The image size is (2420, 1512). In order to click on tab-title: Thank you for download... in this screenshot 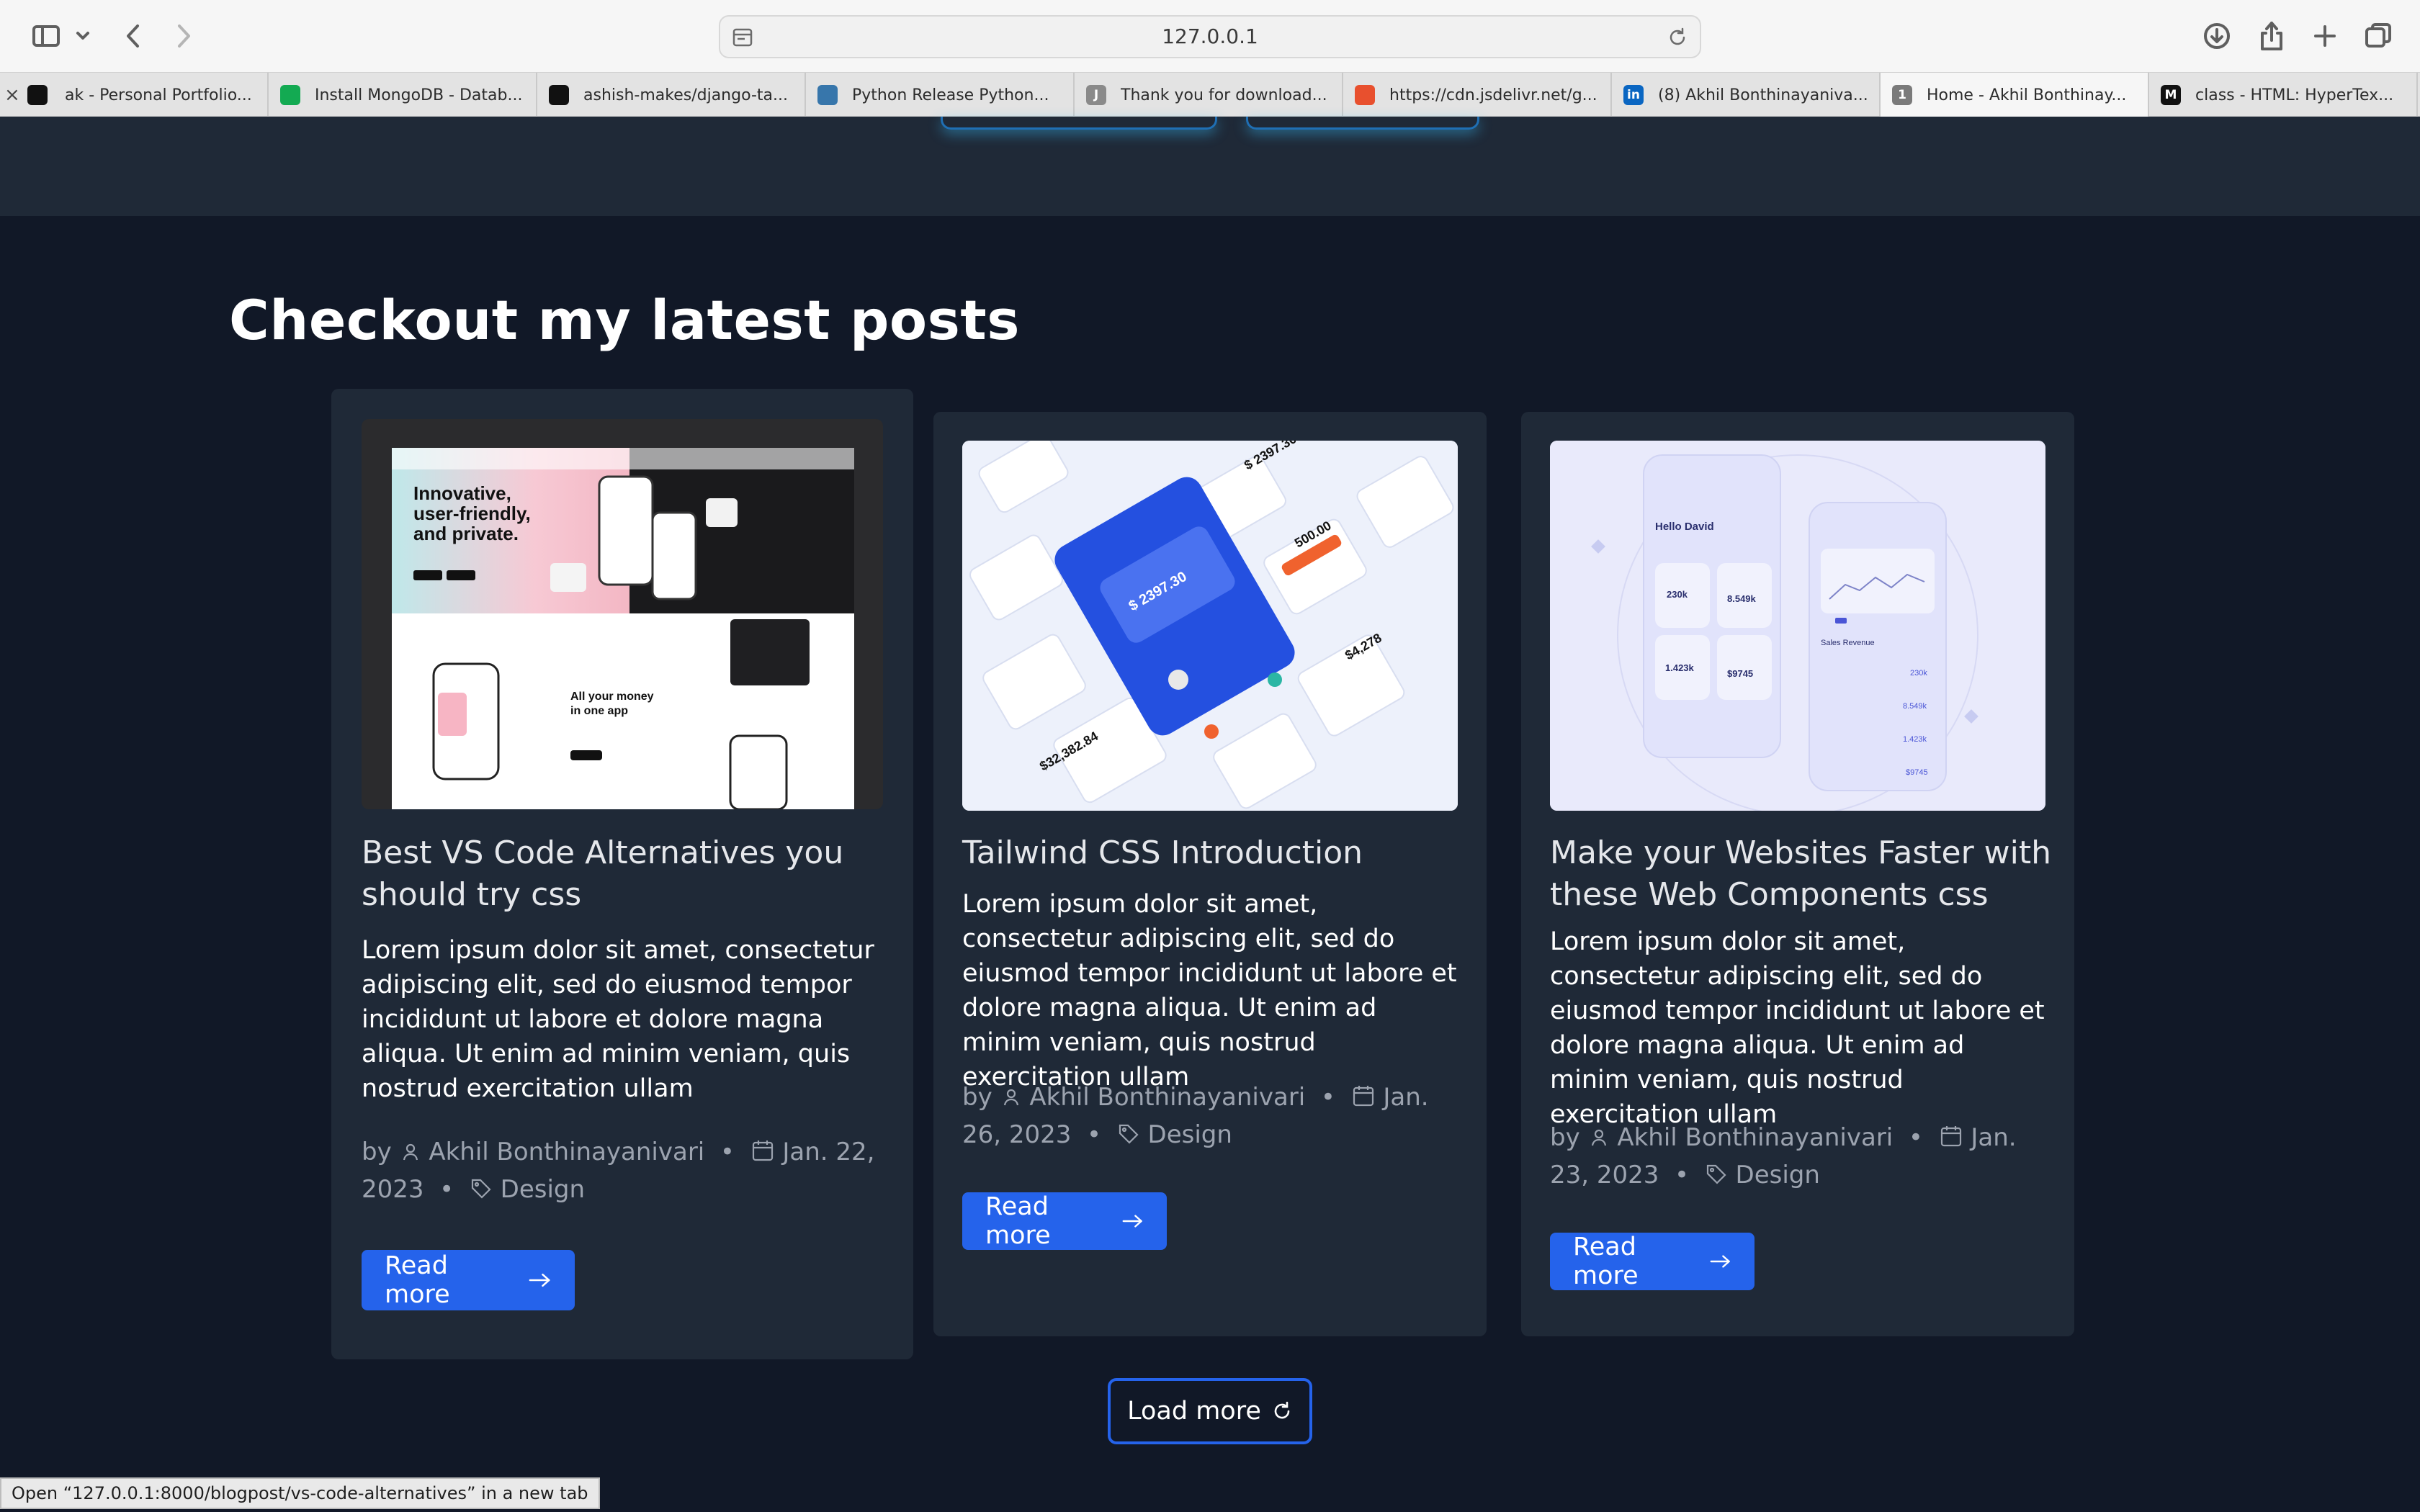, I will do `click(1224, 95)`.